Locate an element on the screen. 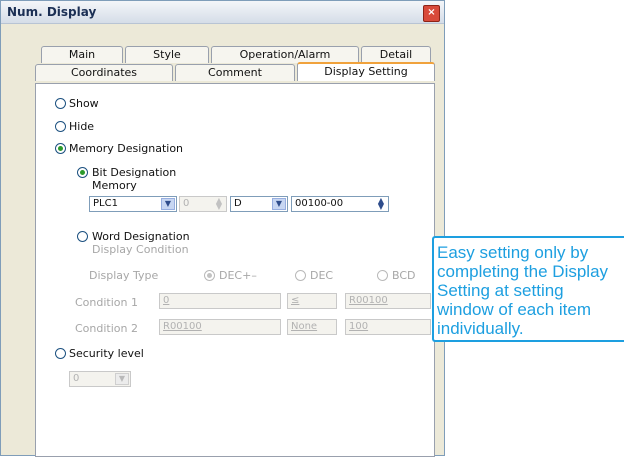 This screenshot has height=457, width=624. condition-1-value-field: 0 is located at coordinates (220, 301).